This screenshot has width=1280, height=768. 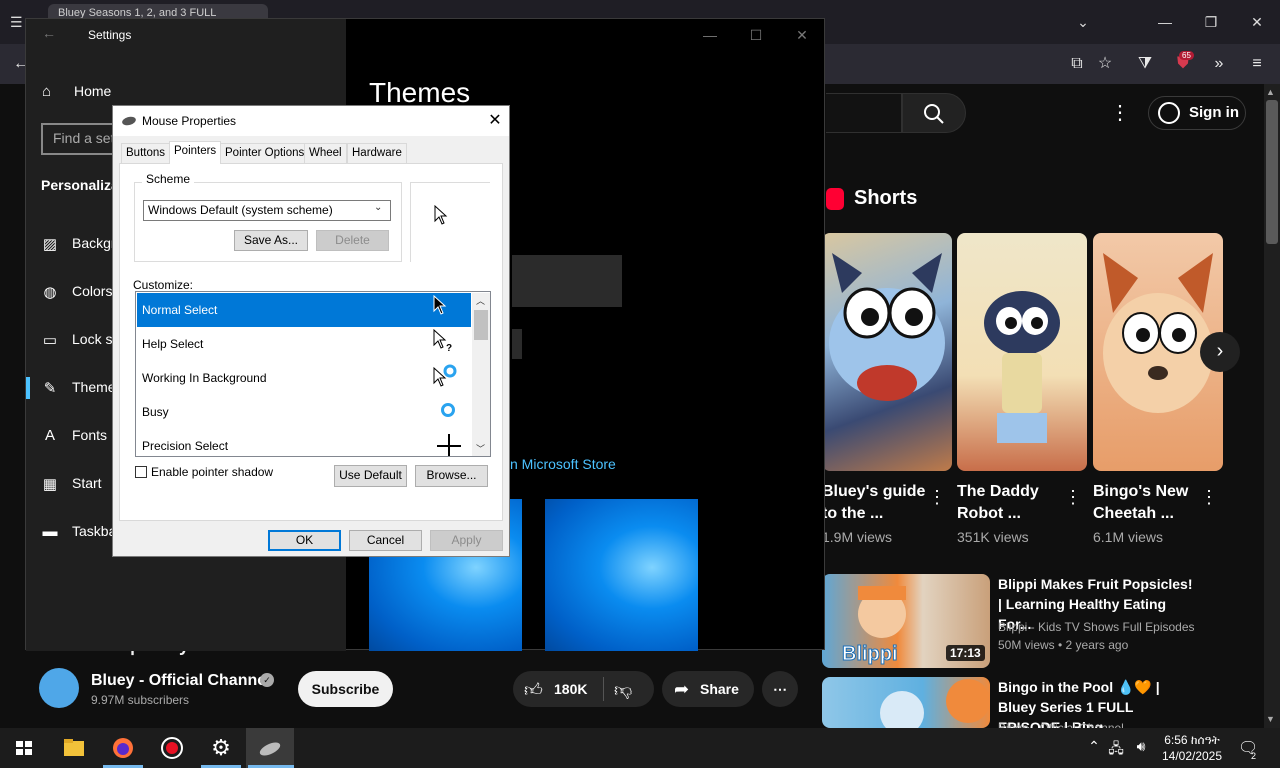 What do you see at coordinates (934, 113) in the screenshot?
I see `youtube-search-button` at bounding box center [934, 113].